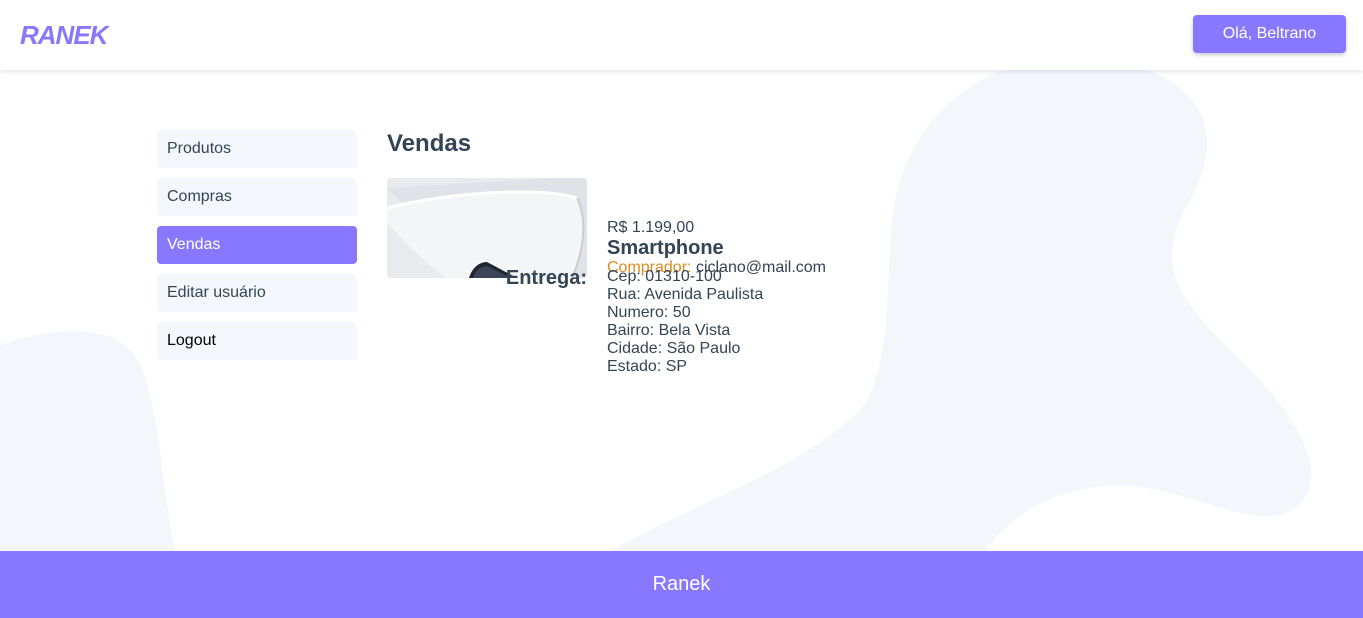 The image size is (1363, 618). I want to click on page-footer: Ranek, so click(681, 584).